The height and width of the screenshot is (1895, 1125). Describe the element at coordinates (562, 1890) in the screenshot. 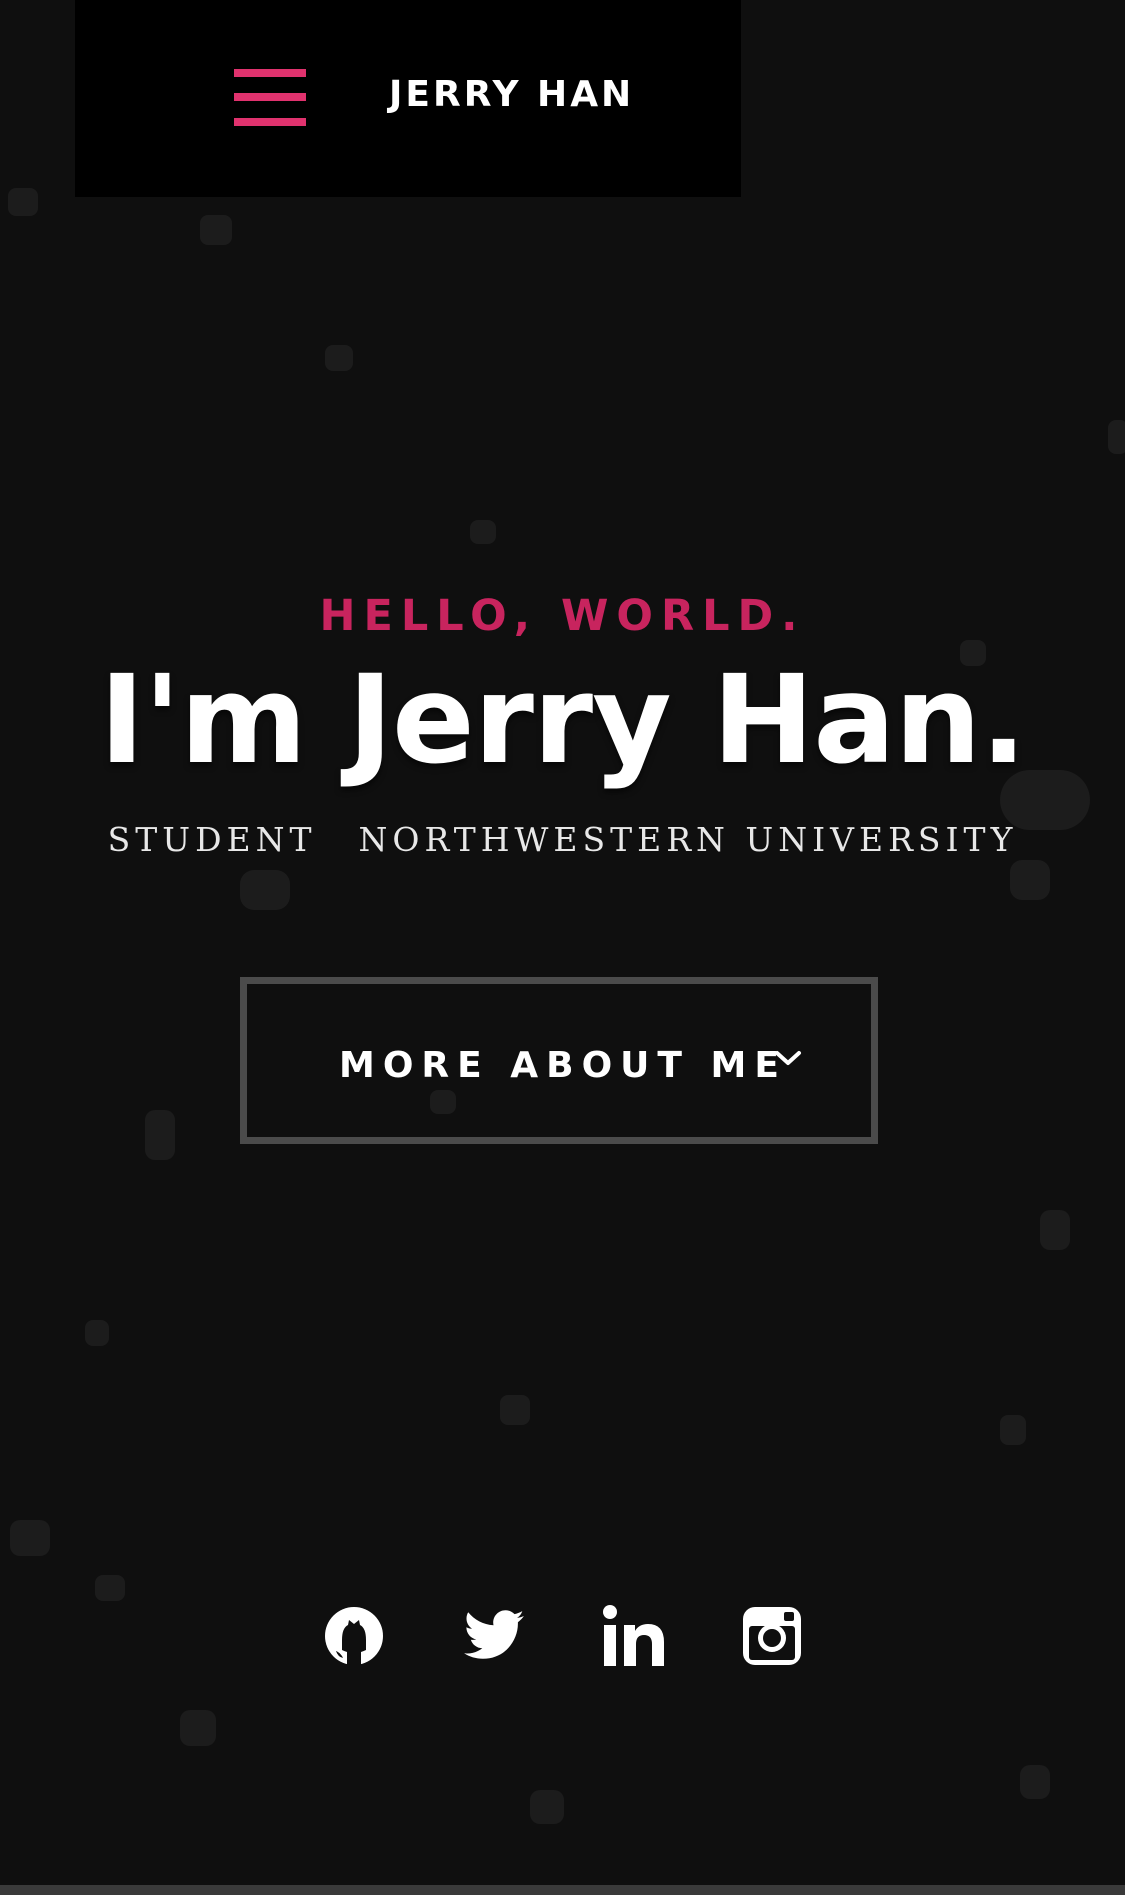

I see `bottom-divider` at that location.